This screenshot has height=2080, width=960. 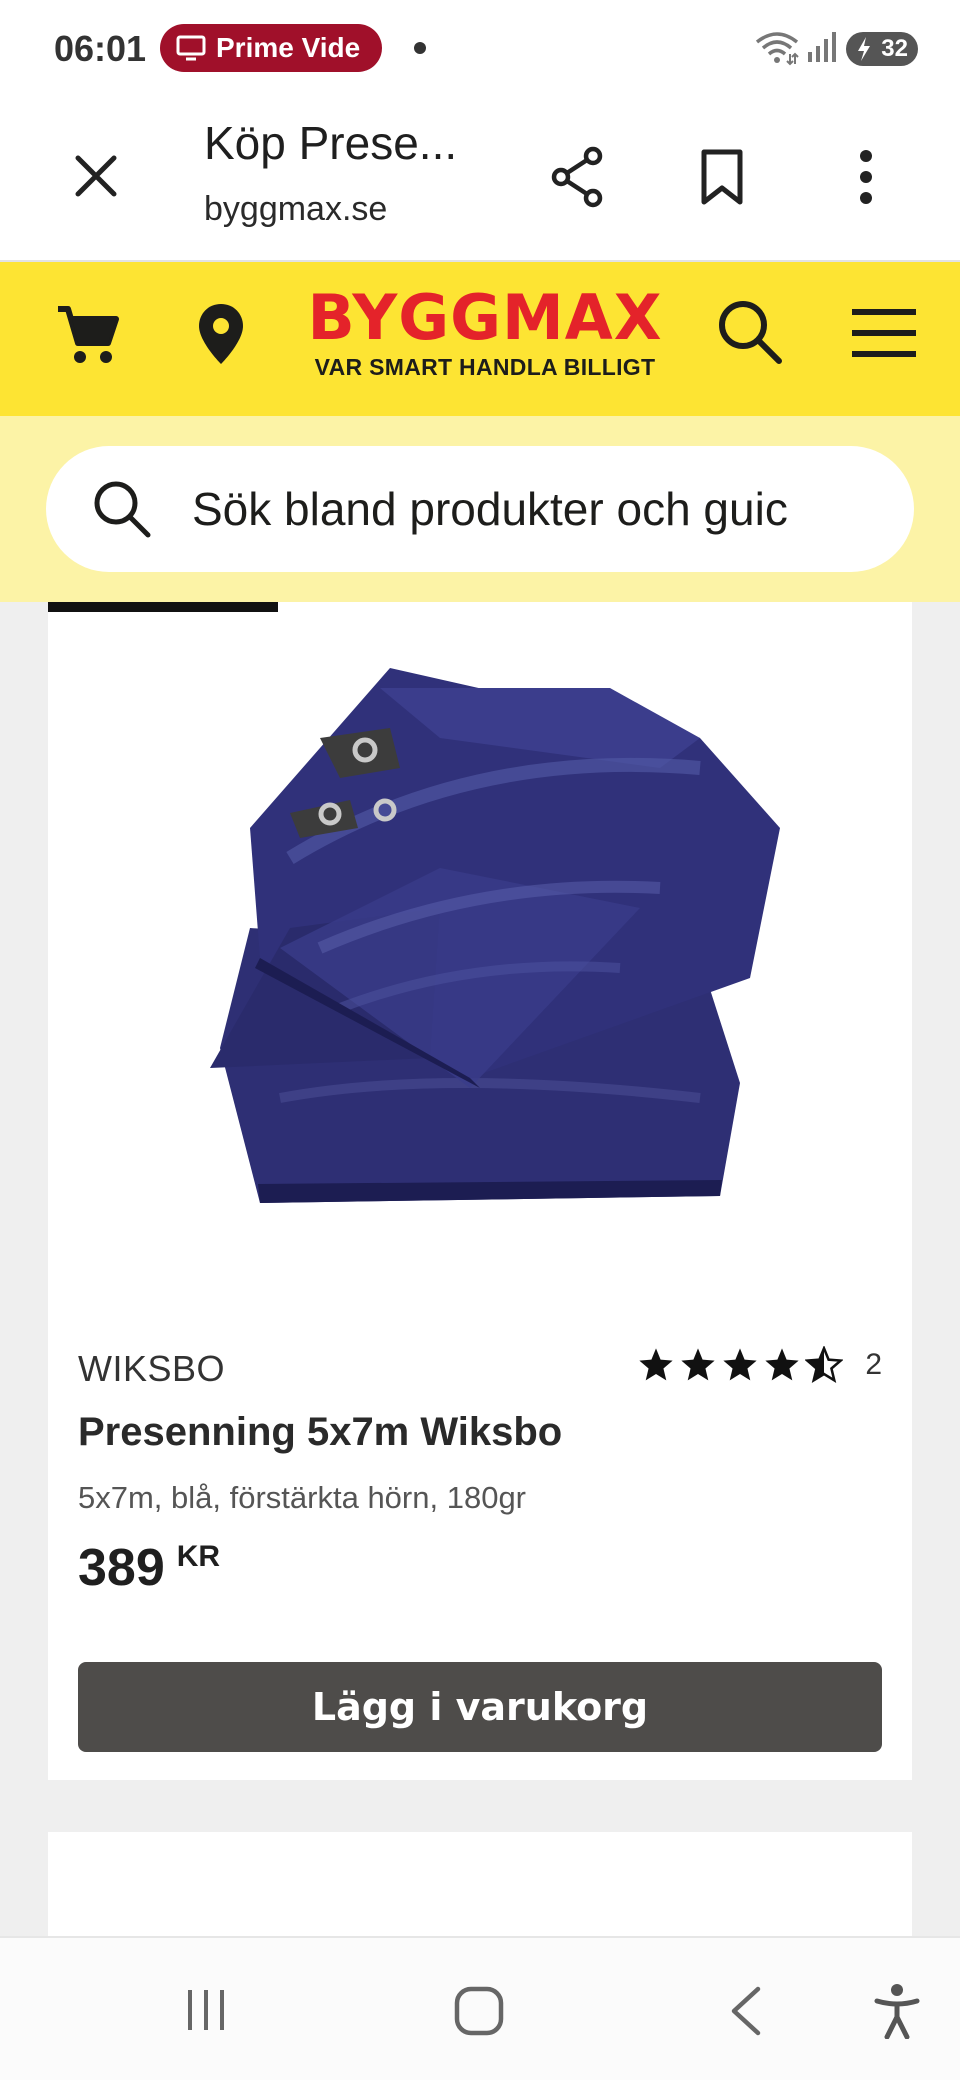 I want to click on bookmark-icon, so click(x=722, y=177).